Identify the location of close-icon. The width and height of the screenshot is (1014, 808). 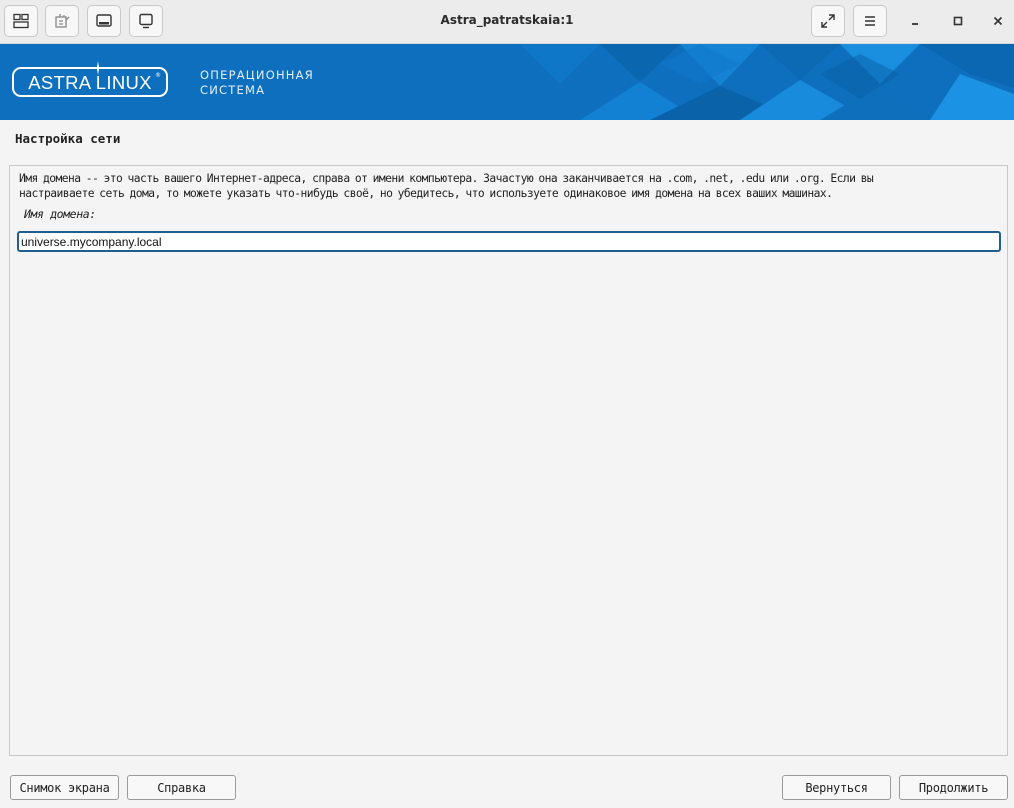
(998, 21).